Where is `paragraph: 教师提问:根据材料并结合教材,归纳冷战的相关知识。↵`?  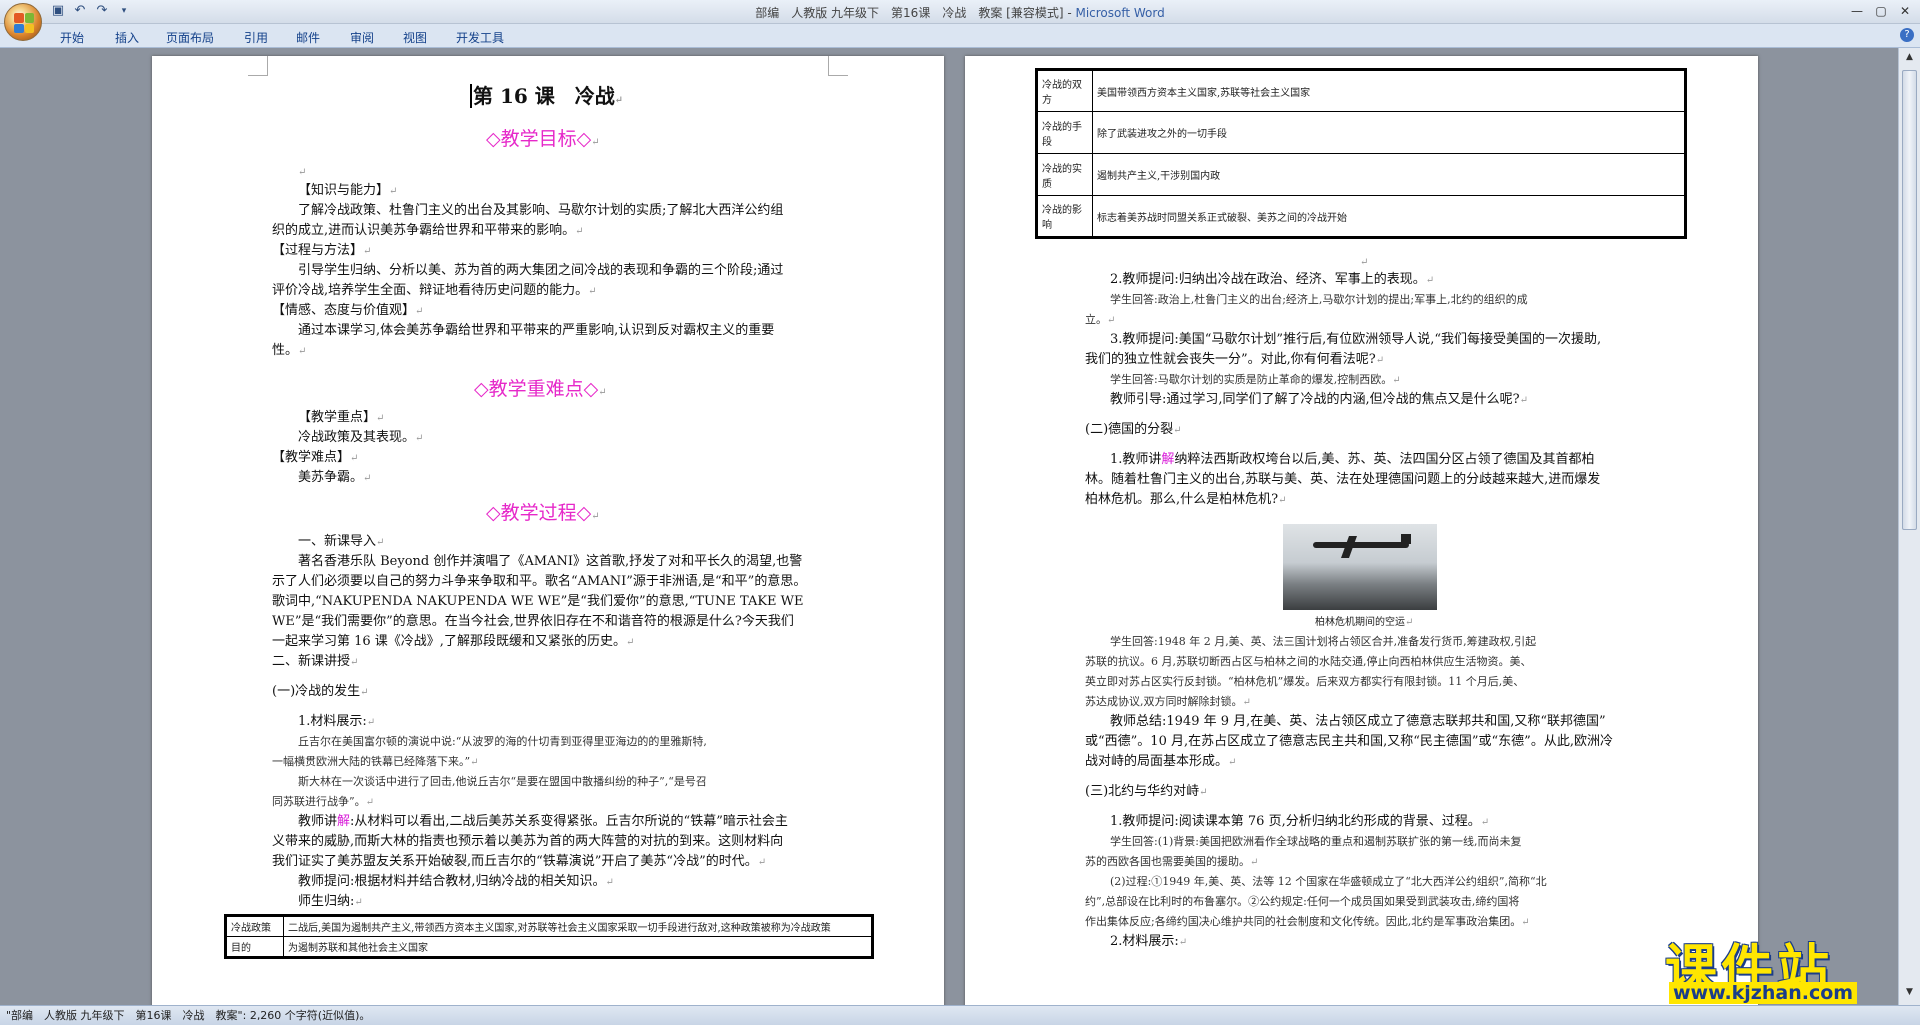 paragraph: 教师提问:根据材料并结合教材,归纳冷战的相关知识。↵ is located at coordinates (456, 881).